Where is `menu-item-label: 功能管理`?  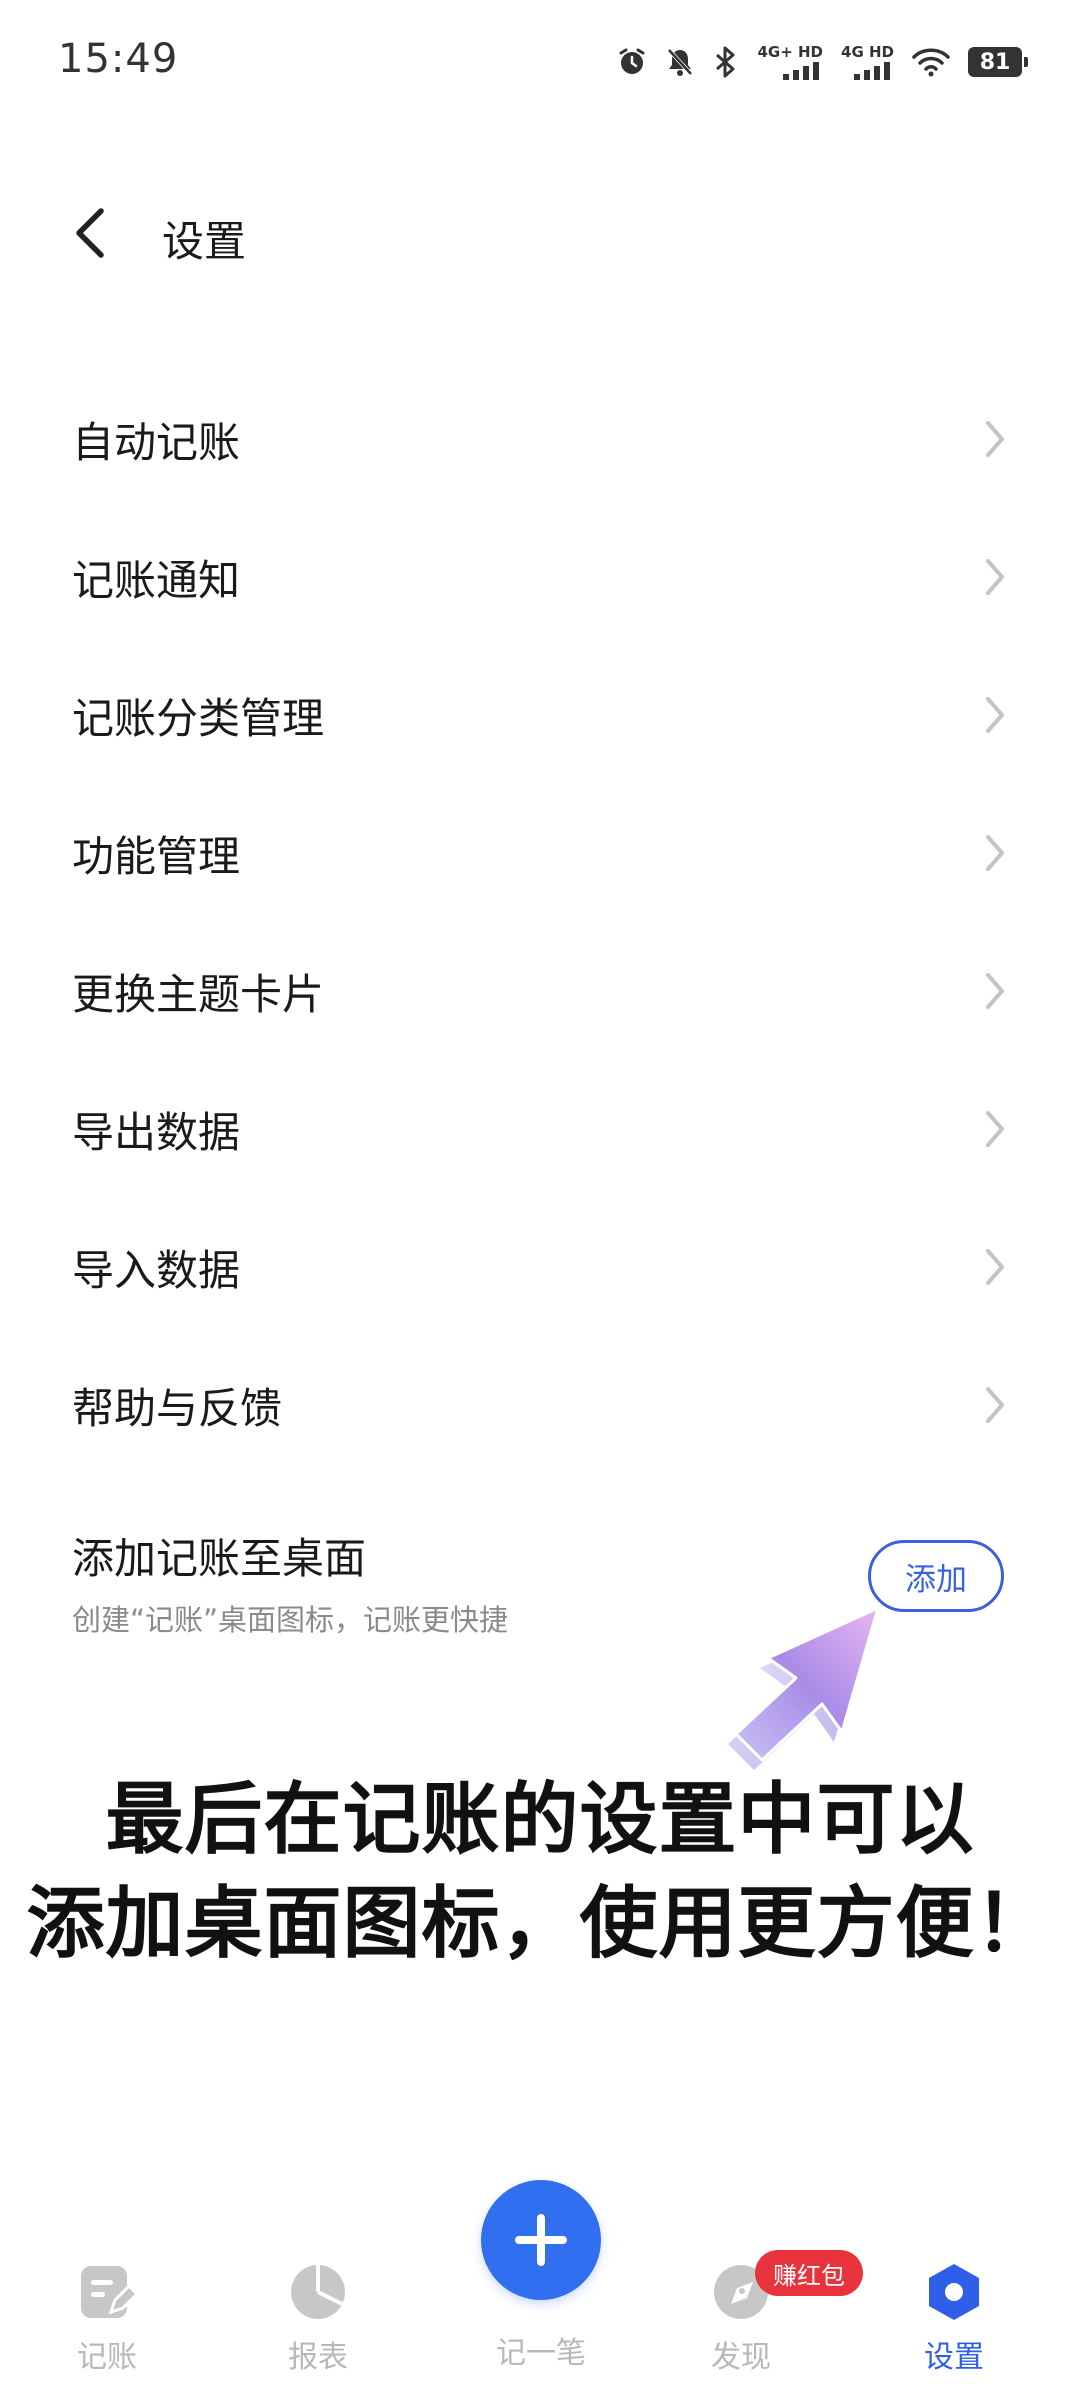
menu-item-label: 功能管理 is located at coordinates (156, 856).